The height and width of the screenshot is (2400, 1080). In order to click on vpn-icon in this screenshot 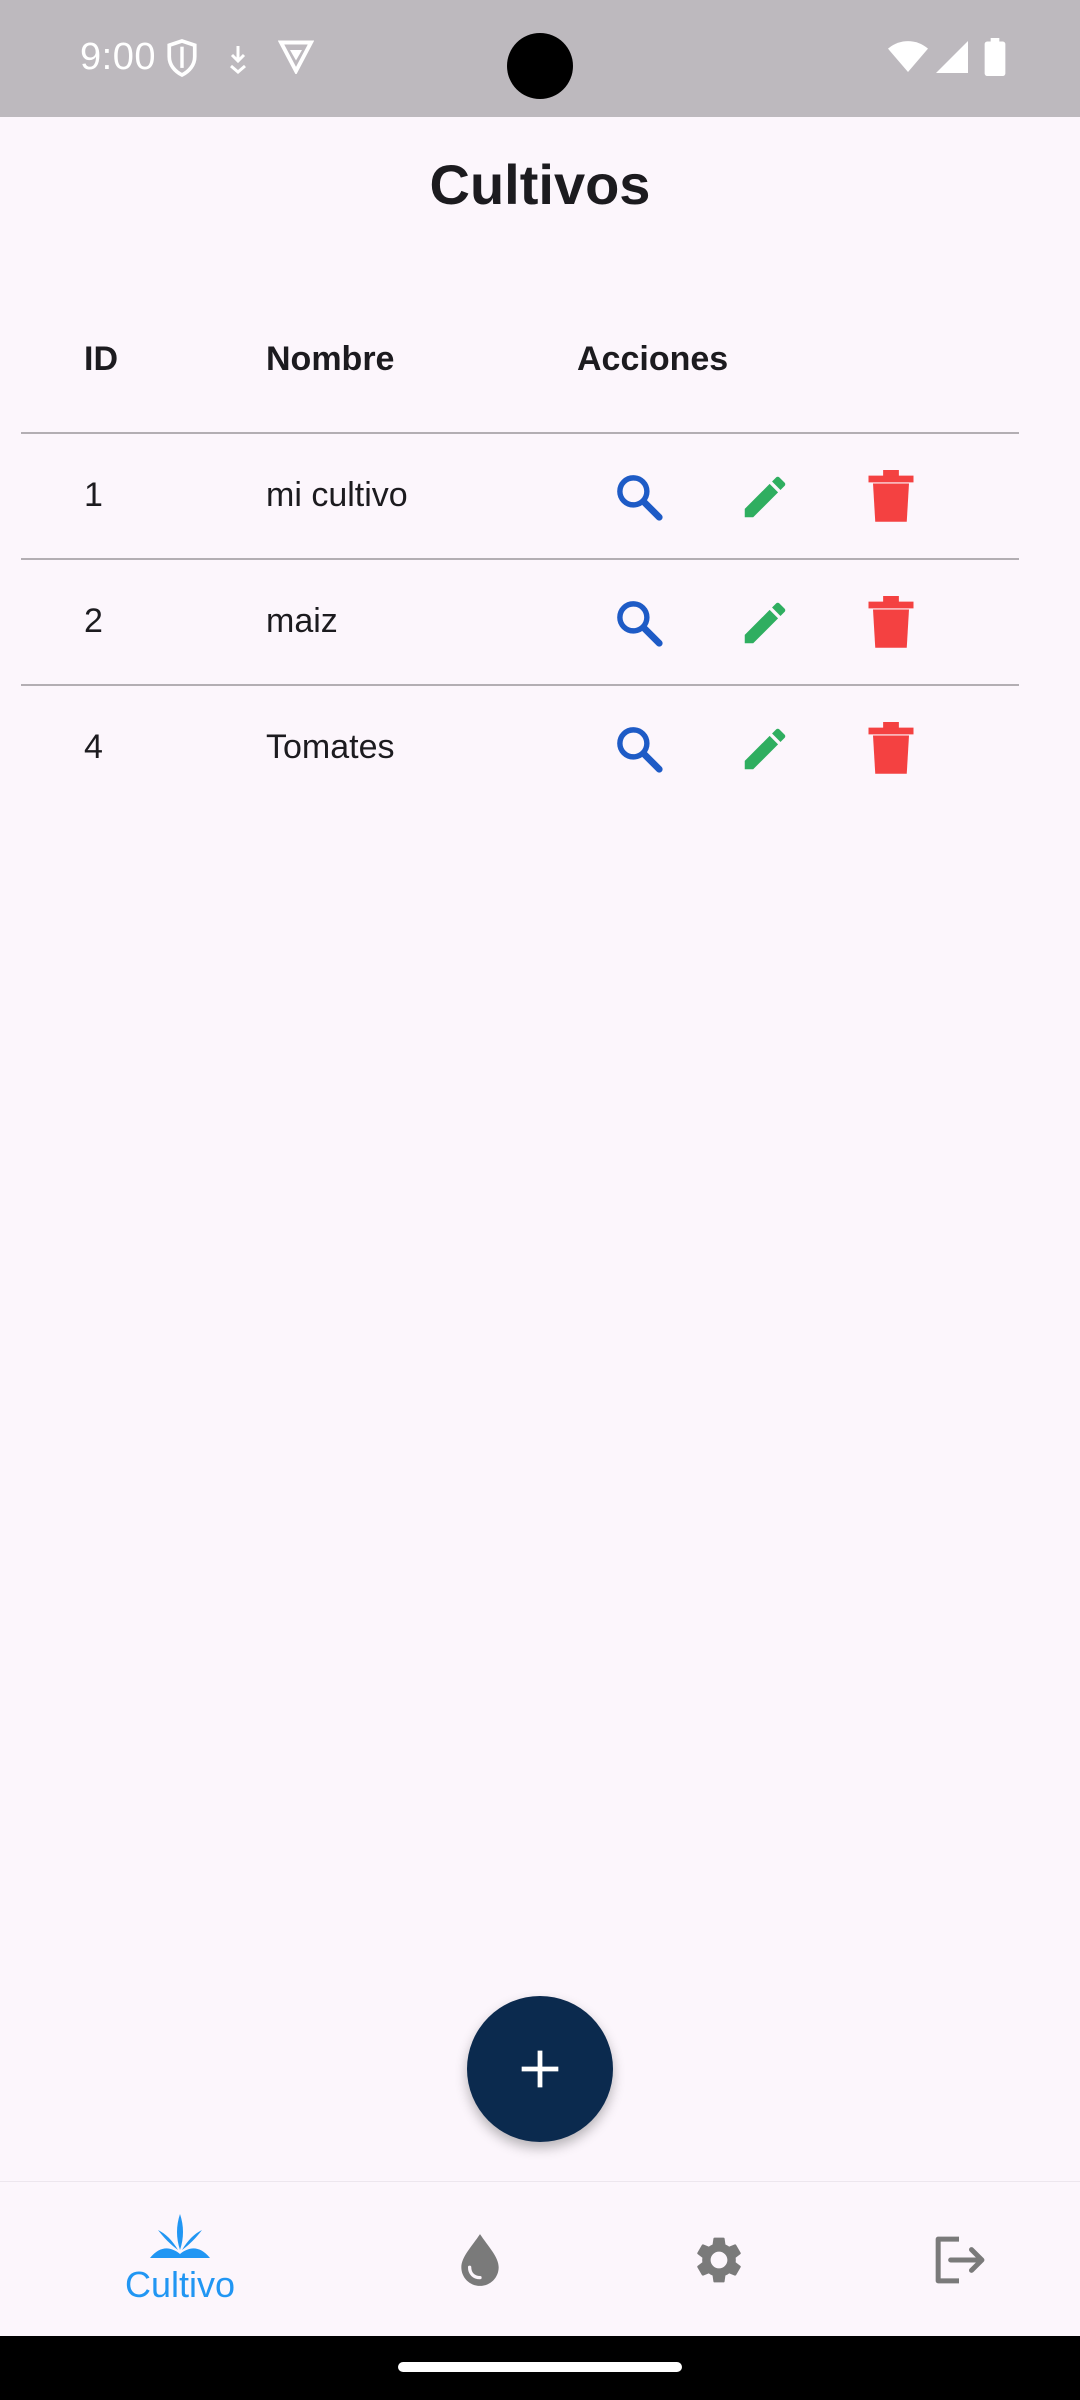, I will do `click(296, 58)`.